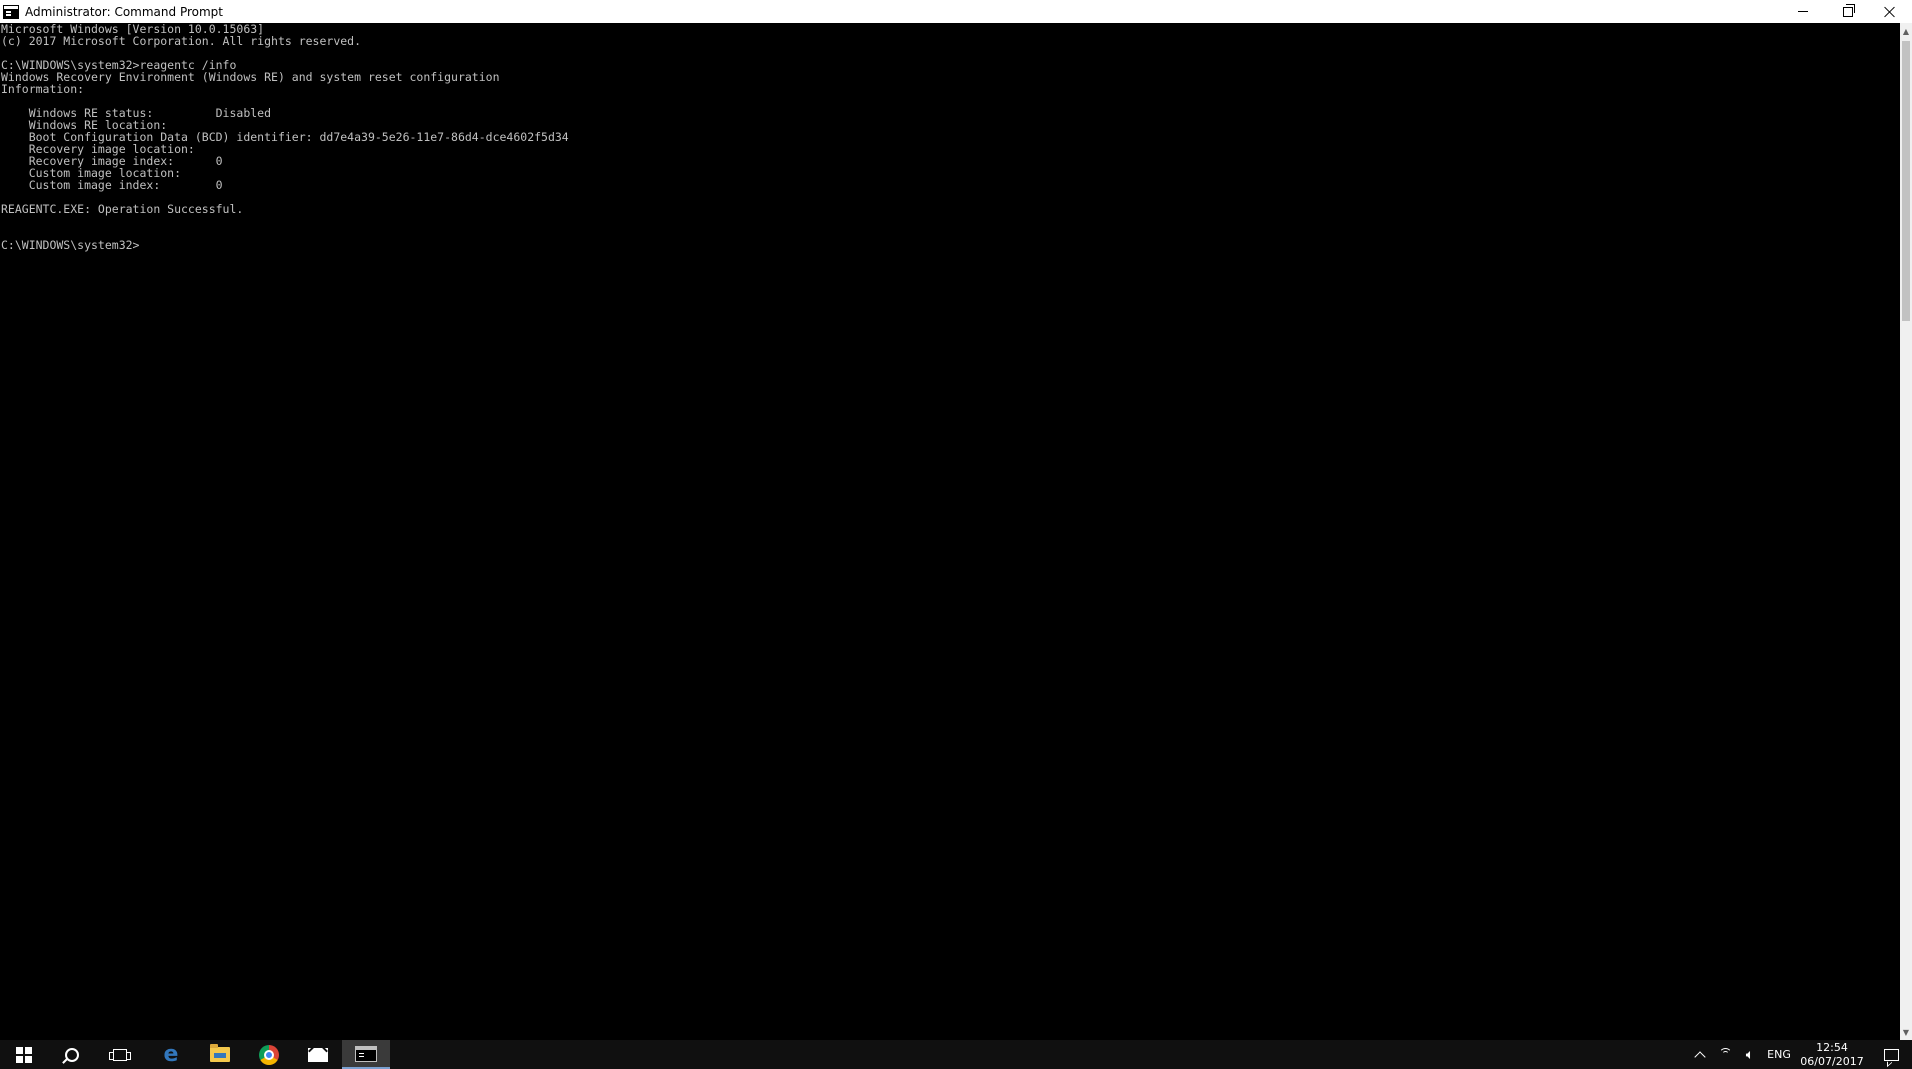 The image size is (1912, 1069). I want to click on console-line: REAGENTC.EXE: Operation Successful., so click(122, 209).